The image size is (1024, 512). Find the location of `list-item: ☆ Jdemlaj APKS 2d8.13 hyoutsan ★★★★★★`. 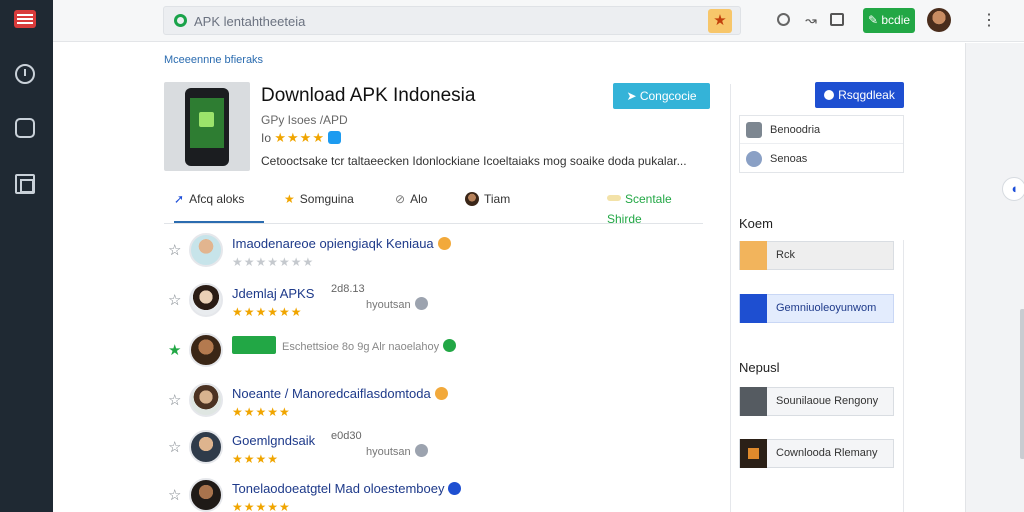

list-item: ☆ Jdemlaj APKS 2d8.13 hyoutsan ★★★★★★ is located at coordinates (424, 303).